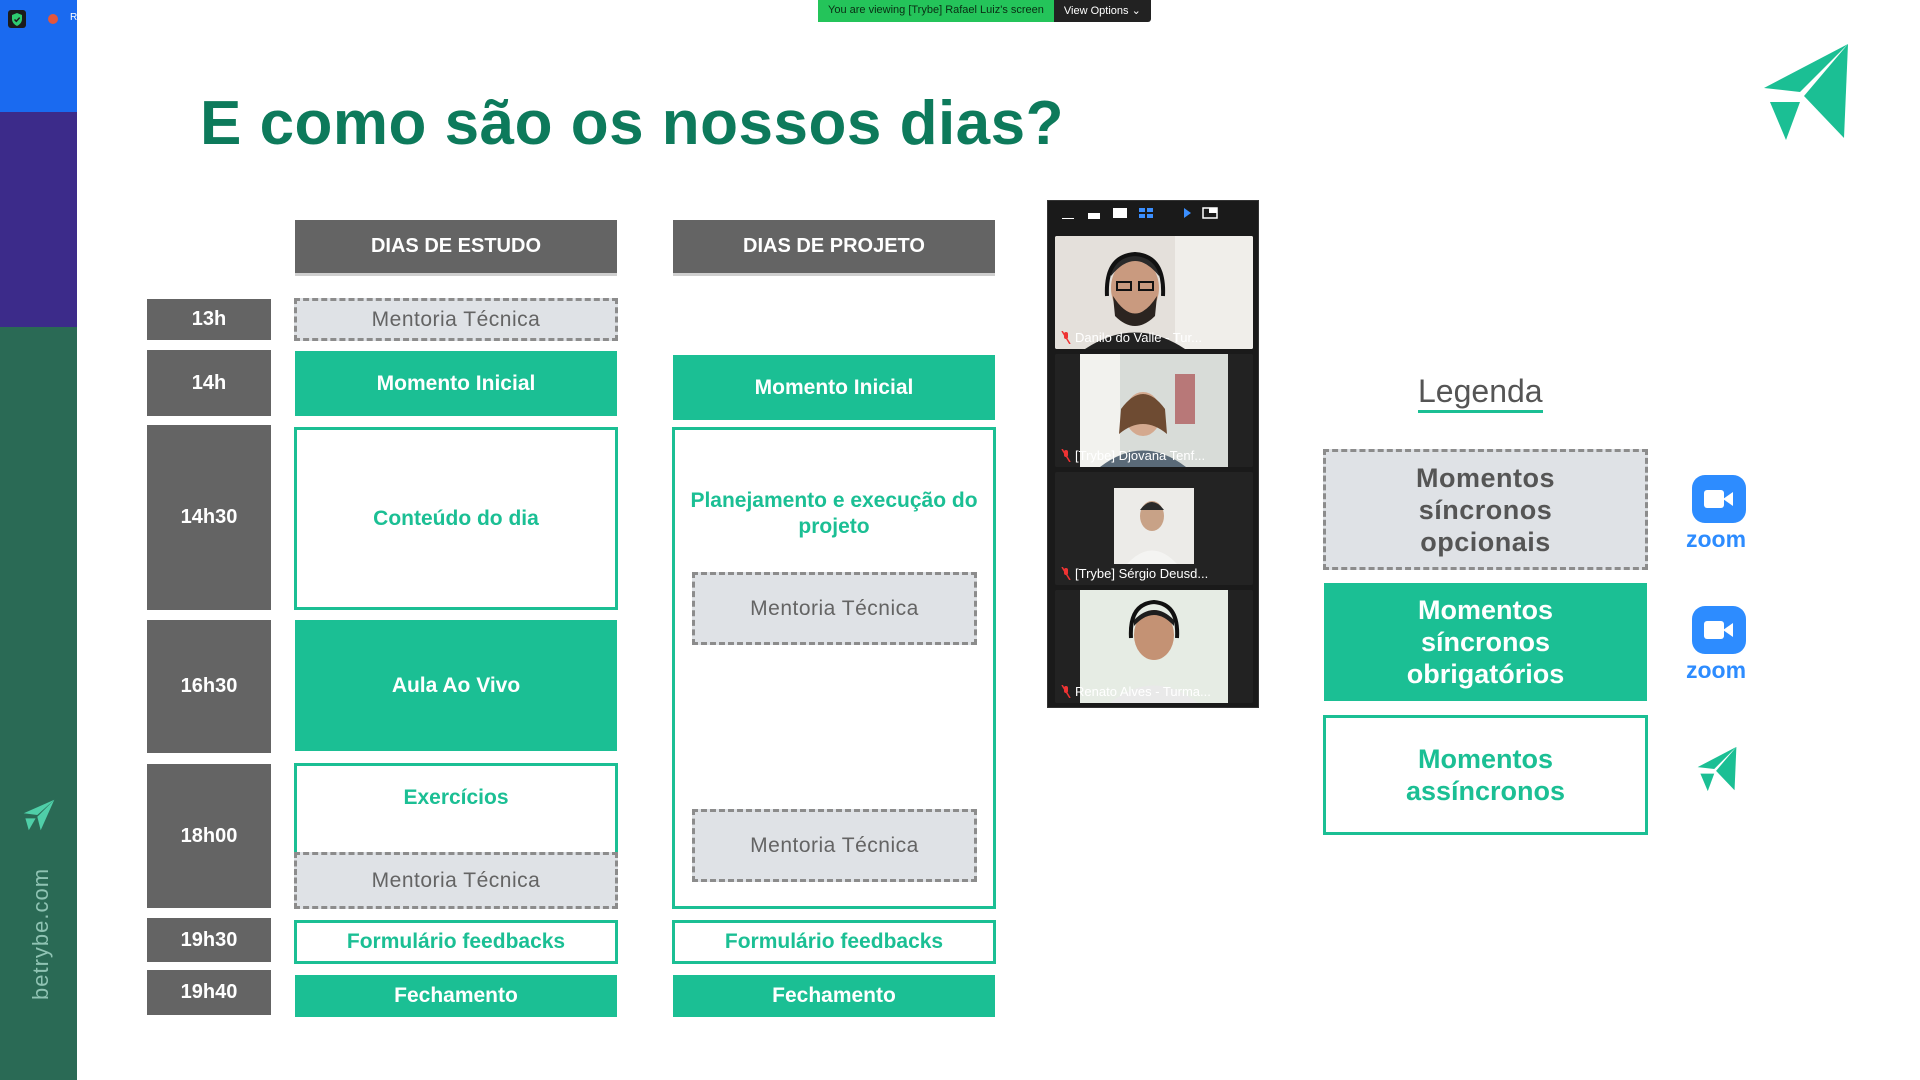 The height and width of the screenshot is (1080, 1920). What do you see at coordinates (209, 992) in the screenshot?
I see `time-label: 19h40` at bounding box center [209, 992].